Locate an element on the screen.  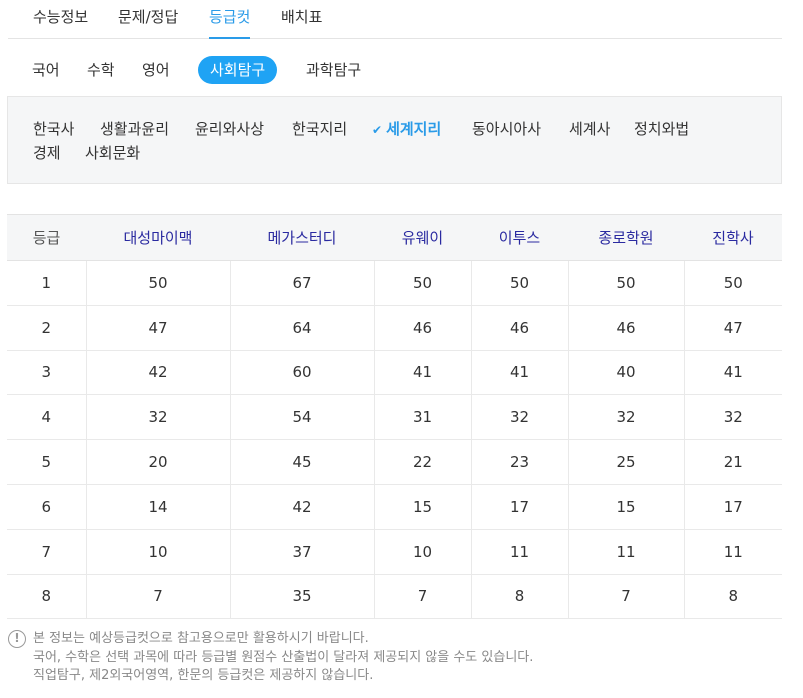
sub-subject-ethics-thought: 윤리와사상 is located at coordinates (229, 129).